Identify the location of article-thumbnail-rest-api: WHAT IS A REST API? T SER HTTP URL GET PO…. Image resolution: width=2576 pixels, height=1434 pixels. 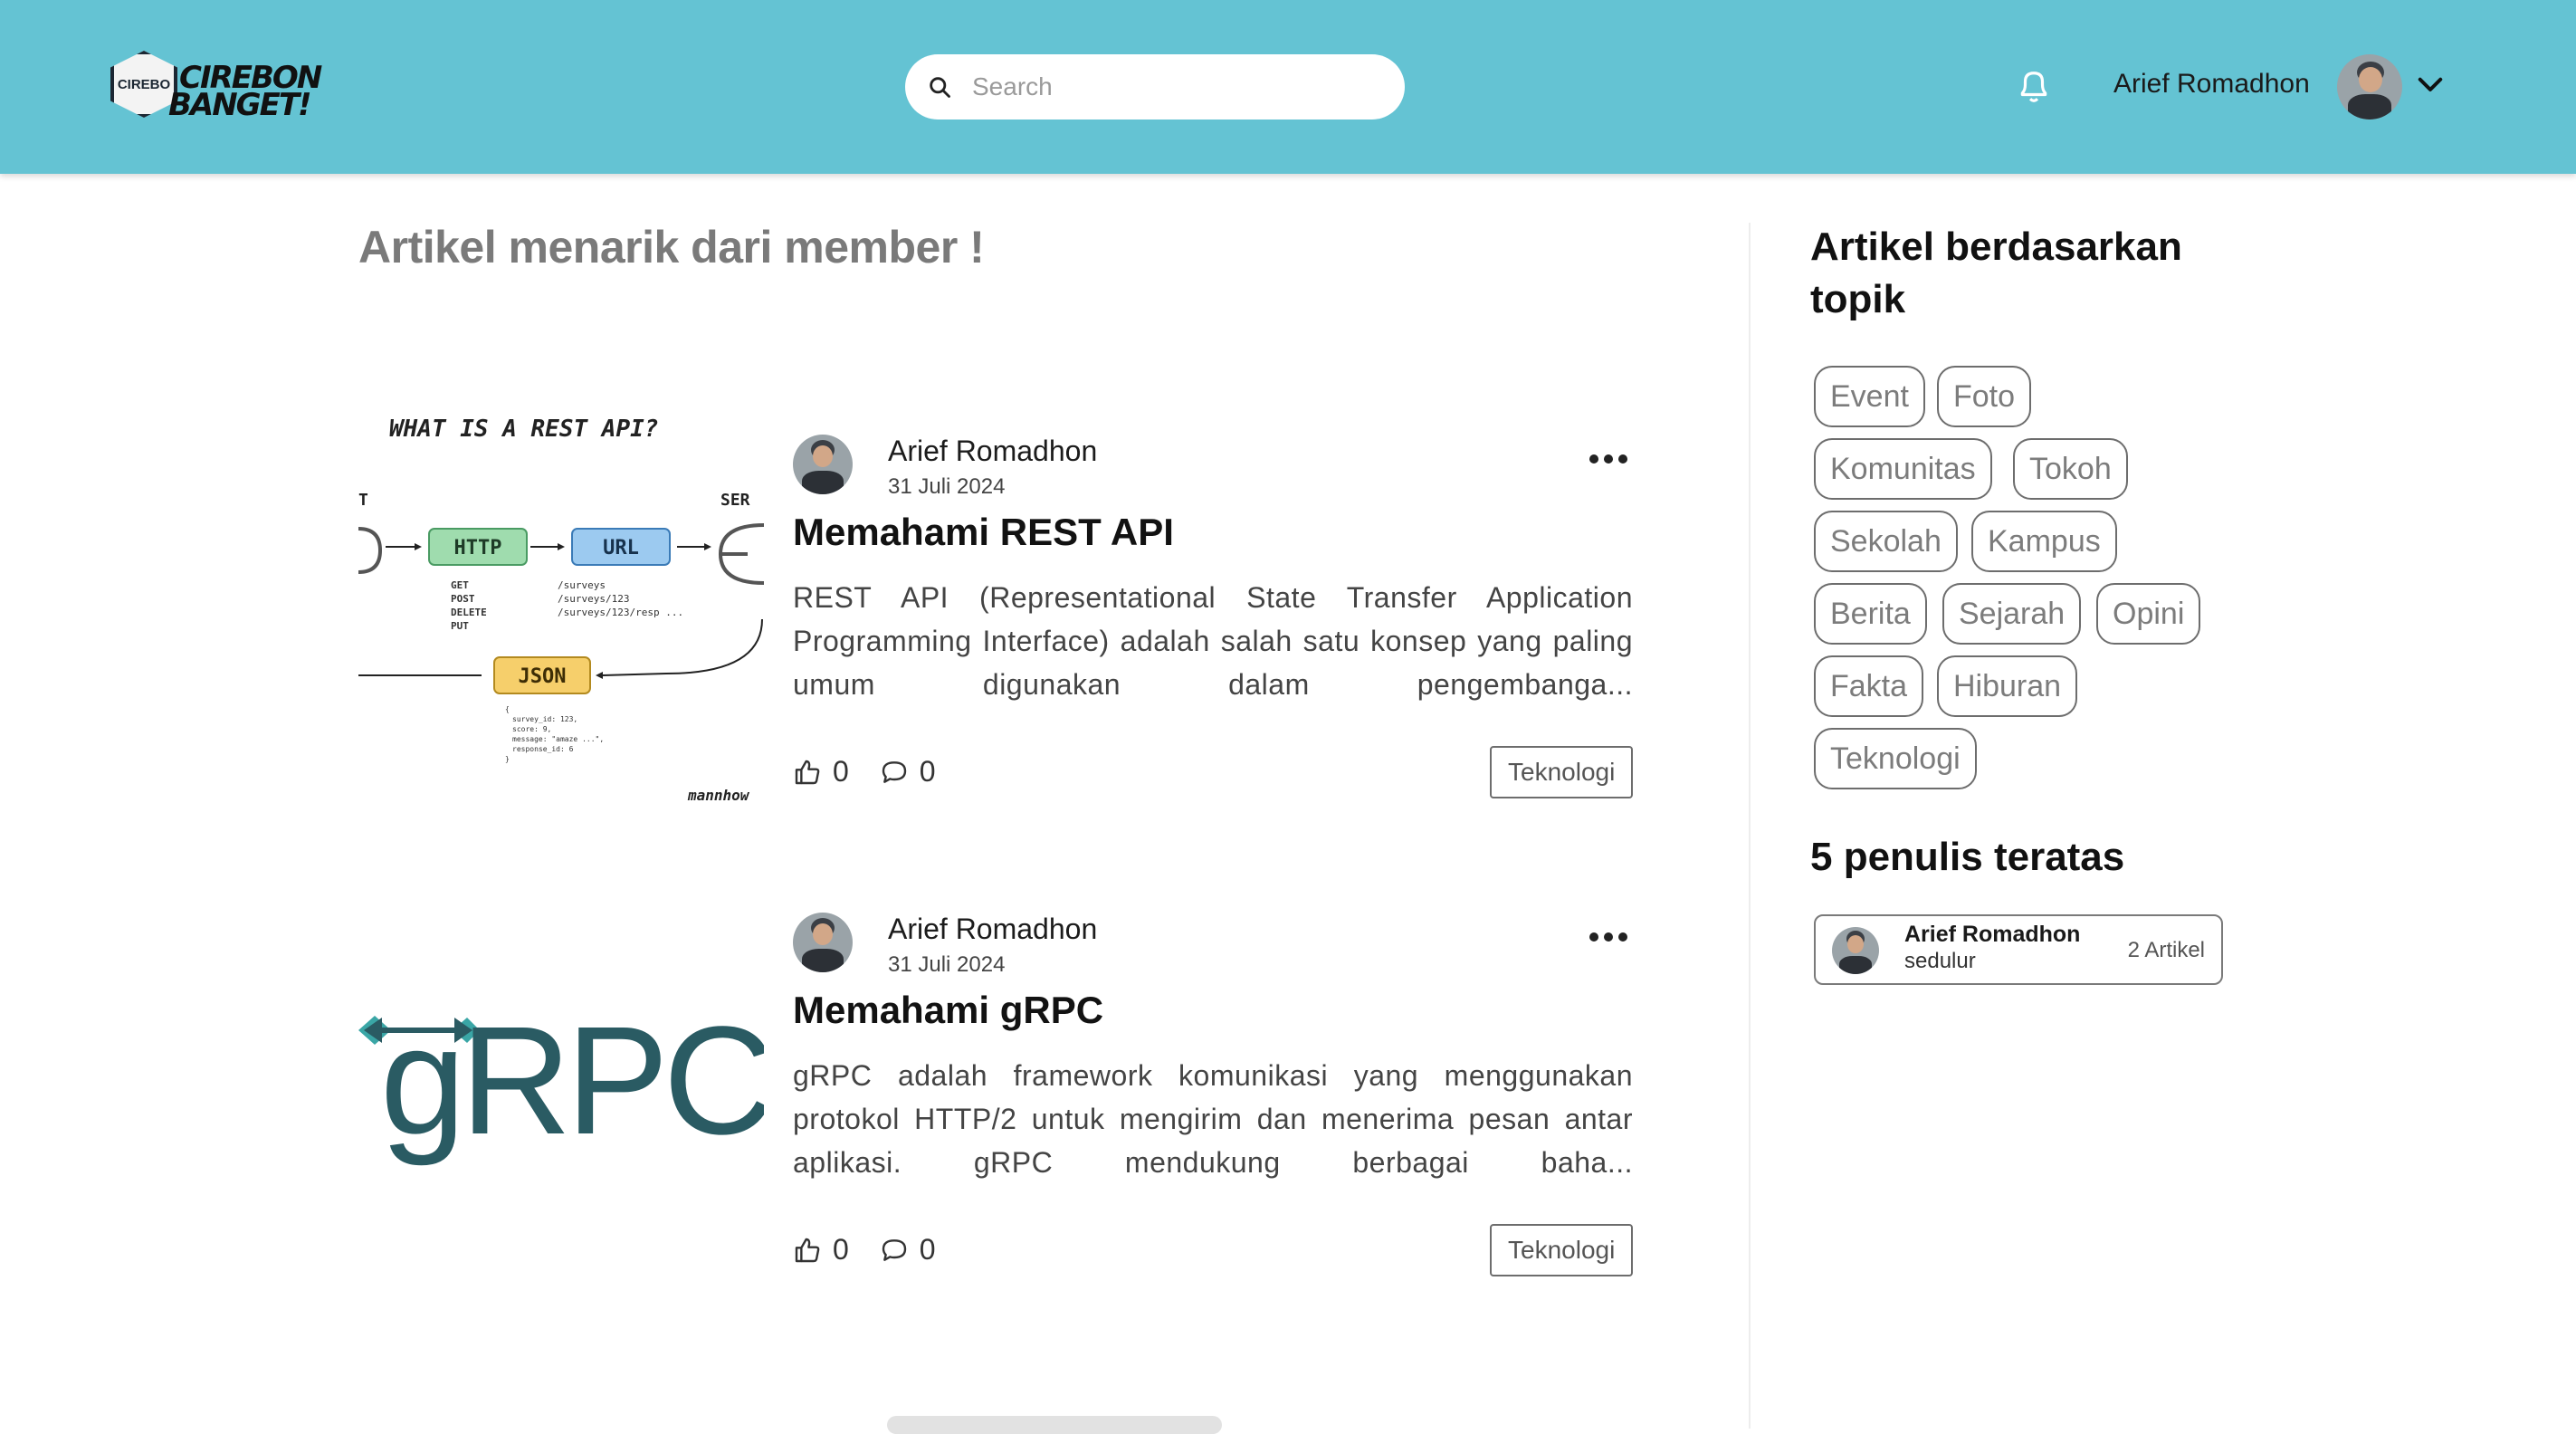
(561, 628).